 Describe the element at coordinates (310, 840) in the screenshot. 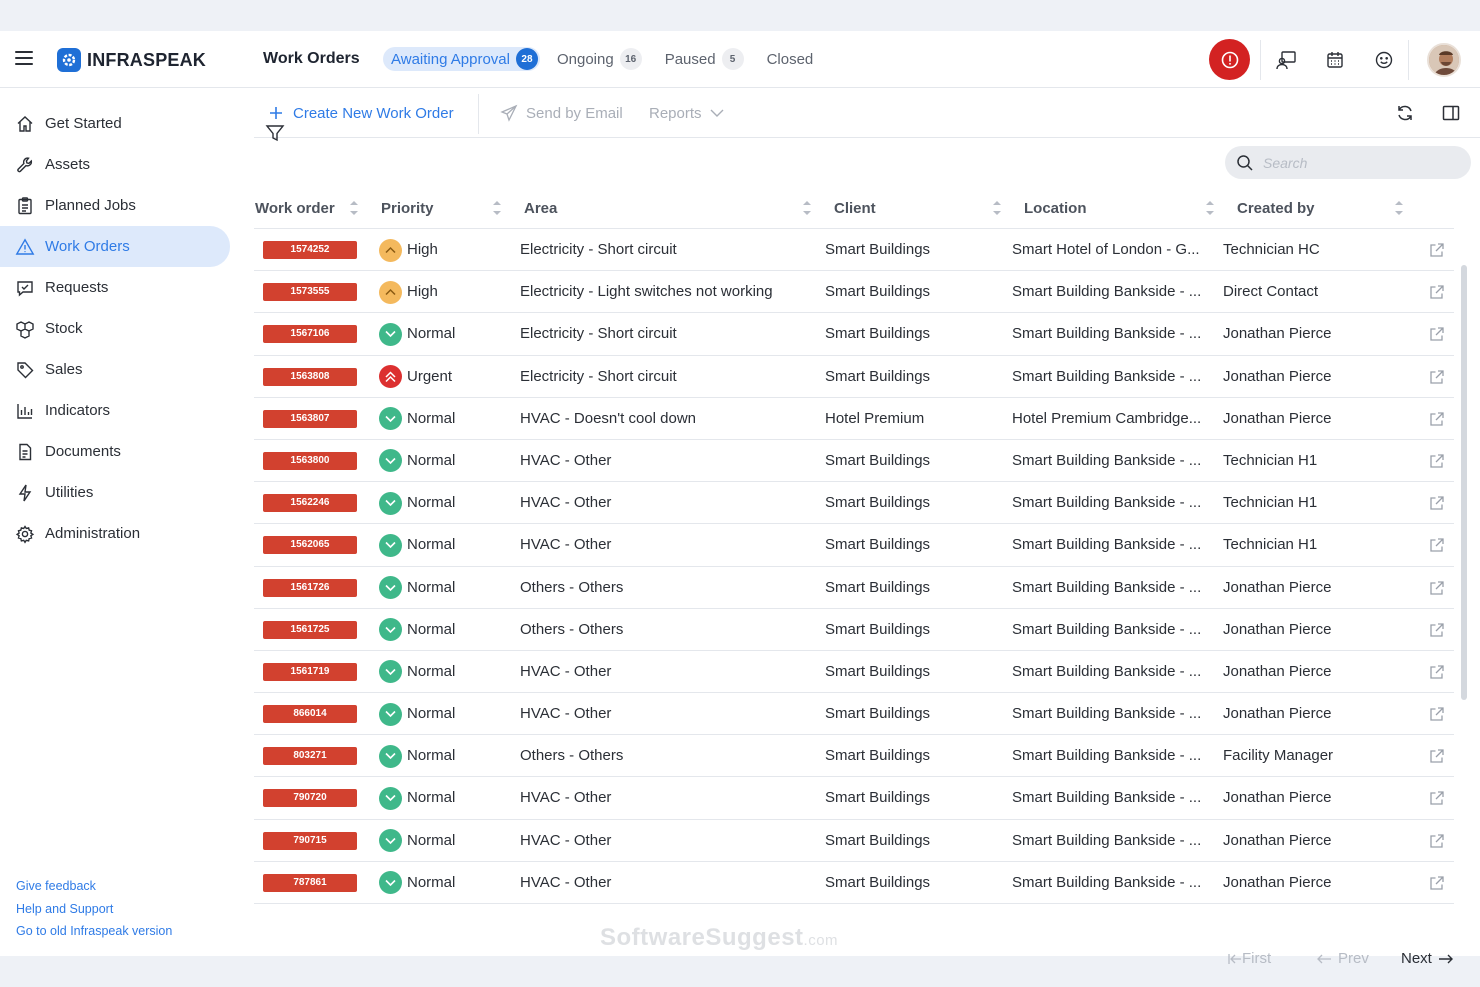

I see `work-order-id-badge: 790715` at that location.